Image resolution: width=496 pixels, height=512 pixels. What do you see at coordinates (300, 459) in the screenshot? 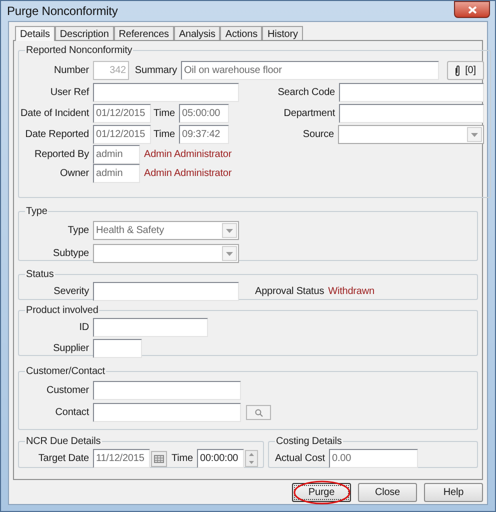
I see `field-label: Actual Cost` at bounding box center [300, 459].